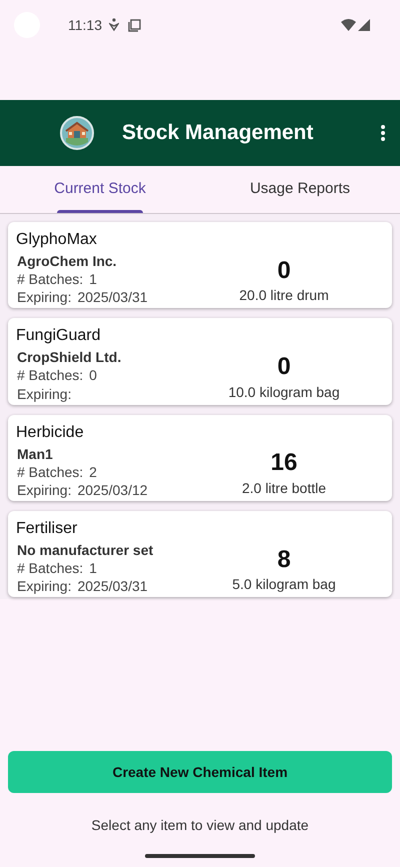  Describe the element at coordinates (284, 488) in the screenshot. I see `unit-size: 2.0 litre bottle` at that location.